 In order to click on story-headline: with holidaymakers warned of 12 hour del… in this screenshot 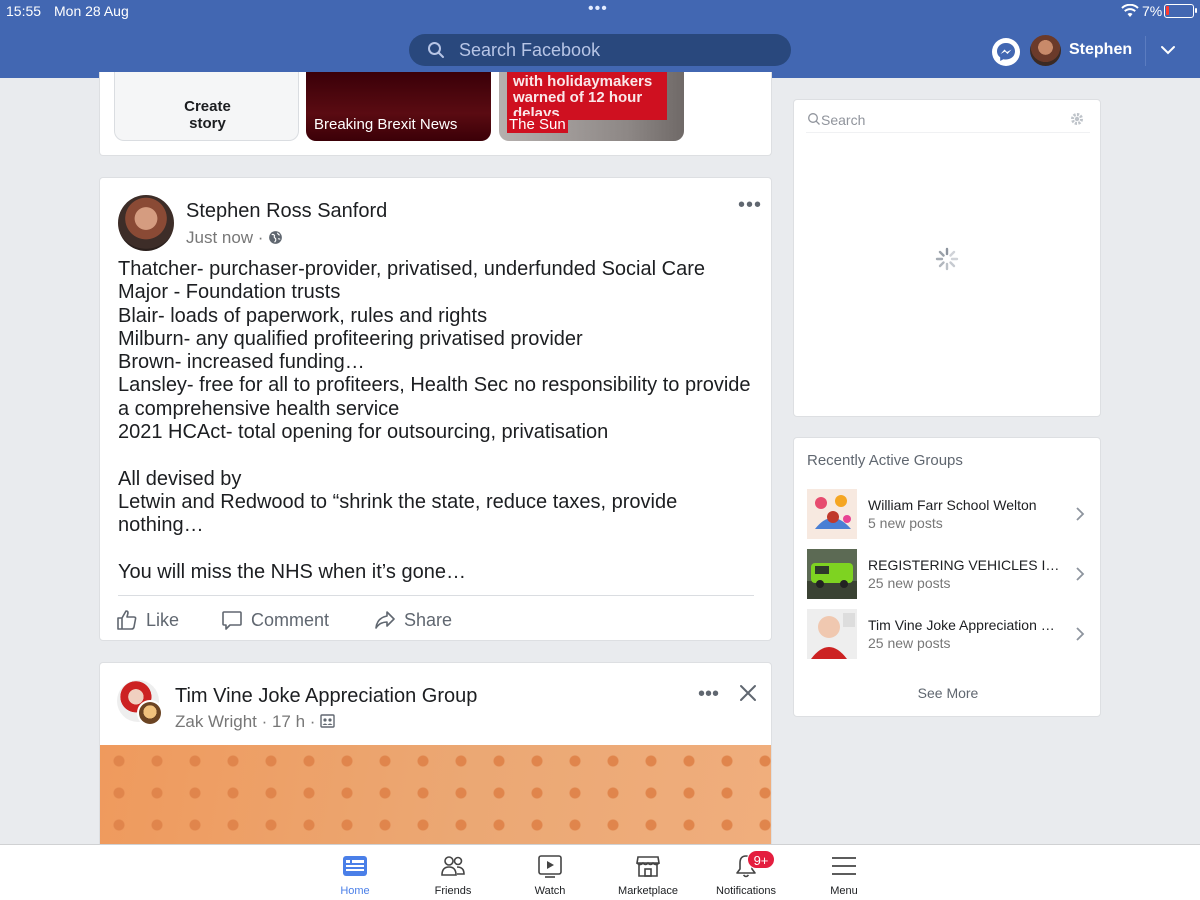, I will do `click(583, 97)`.